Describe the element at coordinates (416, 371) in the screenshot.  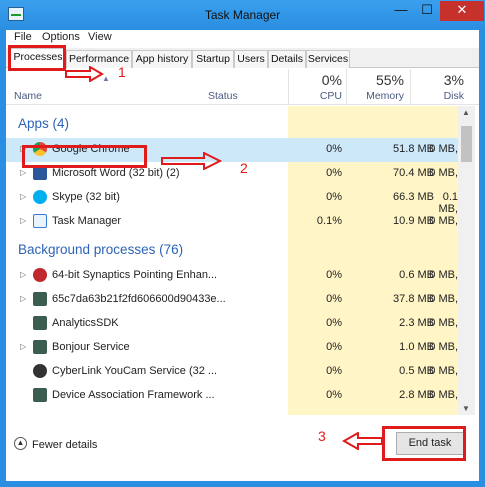
I see `process-memory: 0.5 MB` at that location.